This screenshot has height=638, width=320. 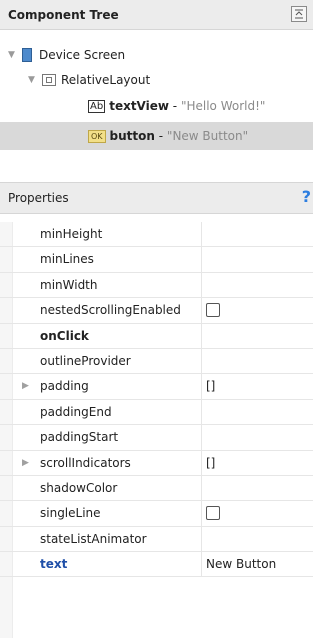 What do you see at coordinates (64, 335) in the screenshot?
I see `property-name: onClick` at bounding box center [64, 335].